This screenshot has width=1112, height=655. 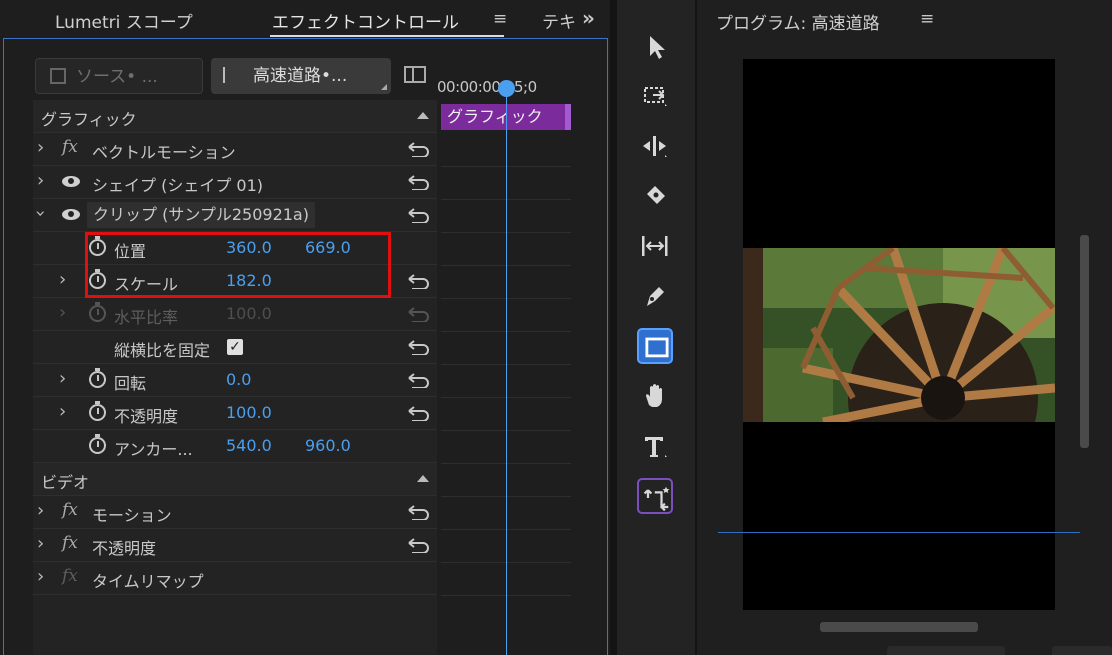 What do you see at coordinates (655, 446) in the screenshot?
I see `type-tool-icon` at bounding box center [655, 446].